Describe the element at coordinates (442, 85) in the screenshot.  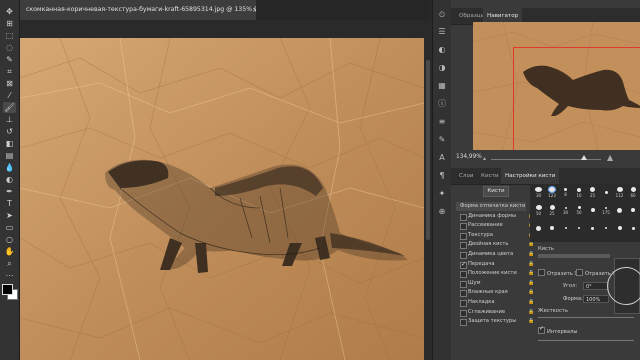
I see `swatches-icon: ▦` at that location.